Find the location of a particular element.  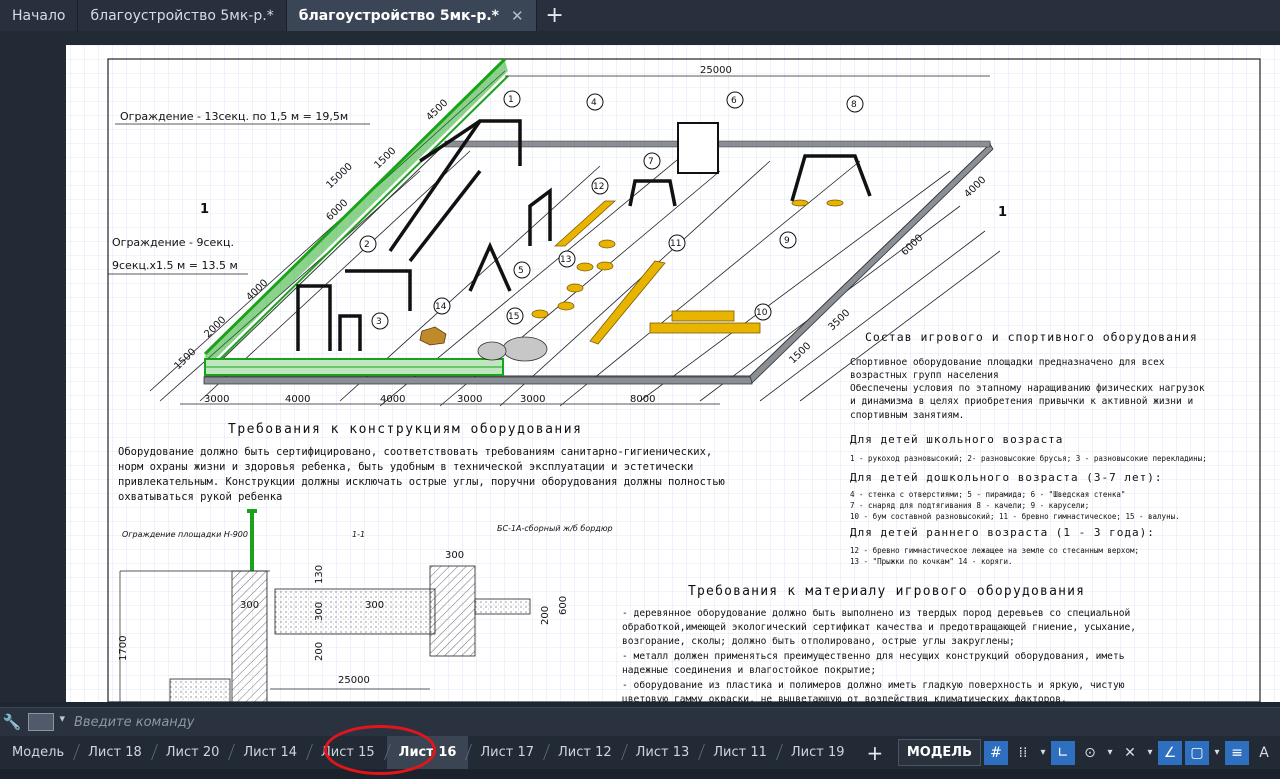

add-layout-button: + is located at coordinates (875, 753).